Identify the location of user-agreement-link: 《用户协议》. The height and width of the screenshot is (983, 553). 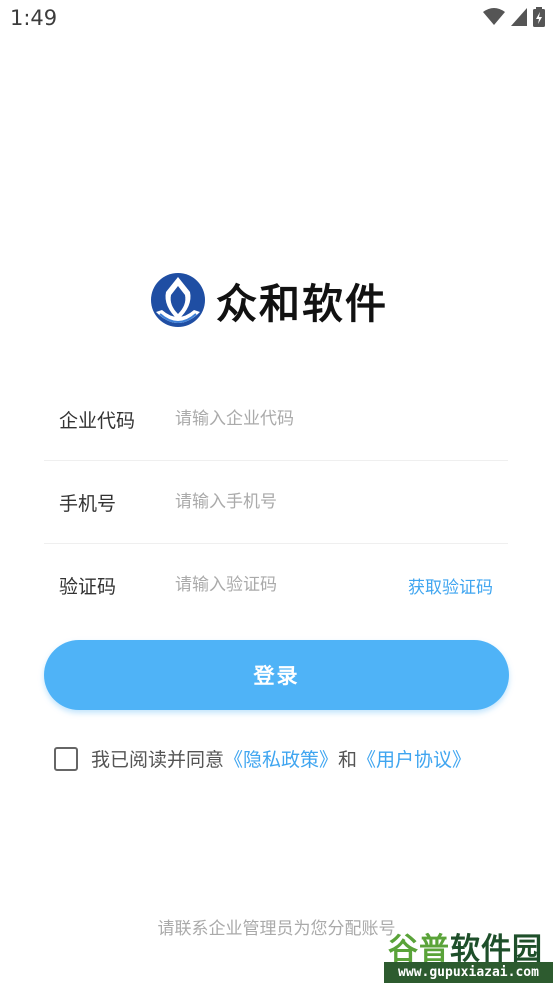
(414, 760).